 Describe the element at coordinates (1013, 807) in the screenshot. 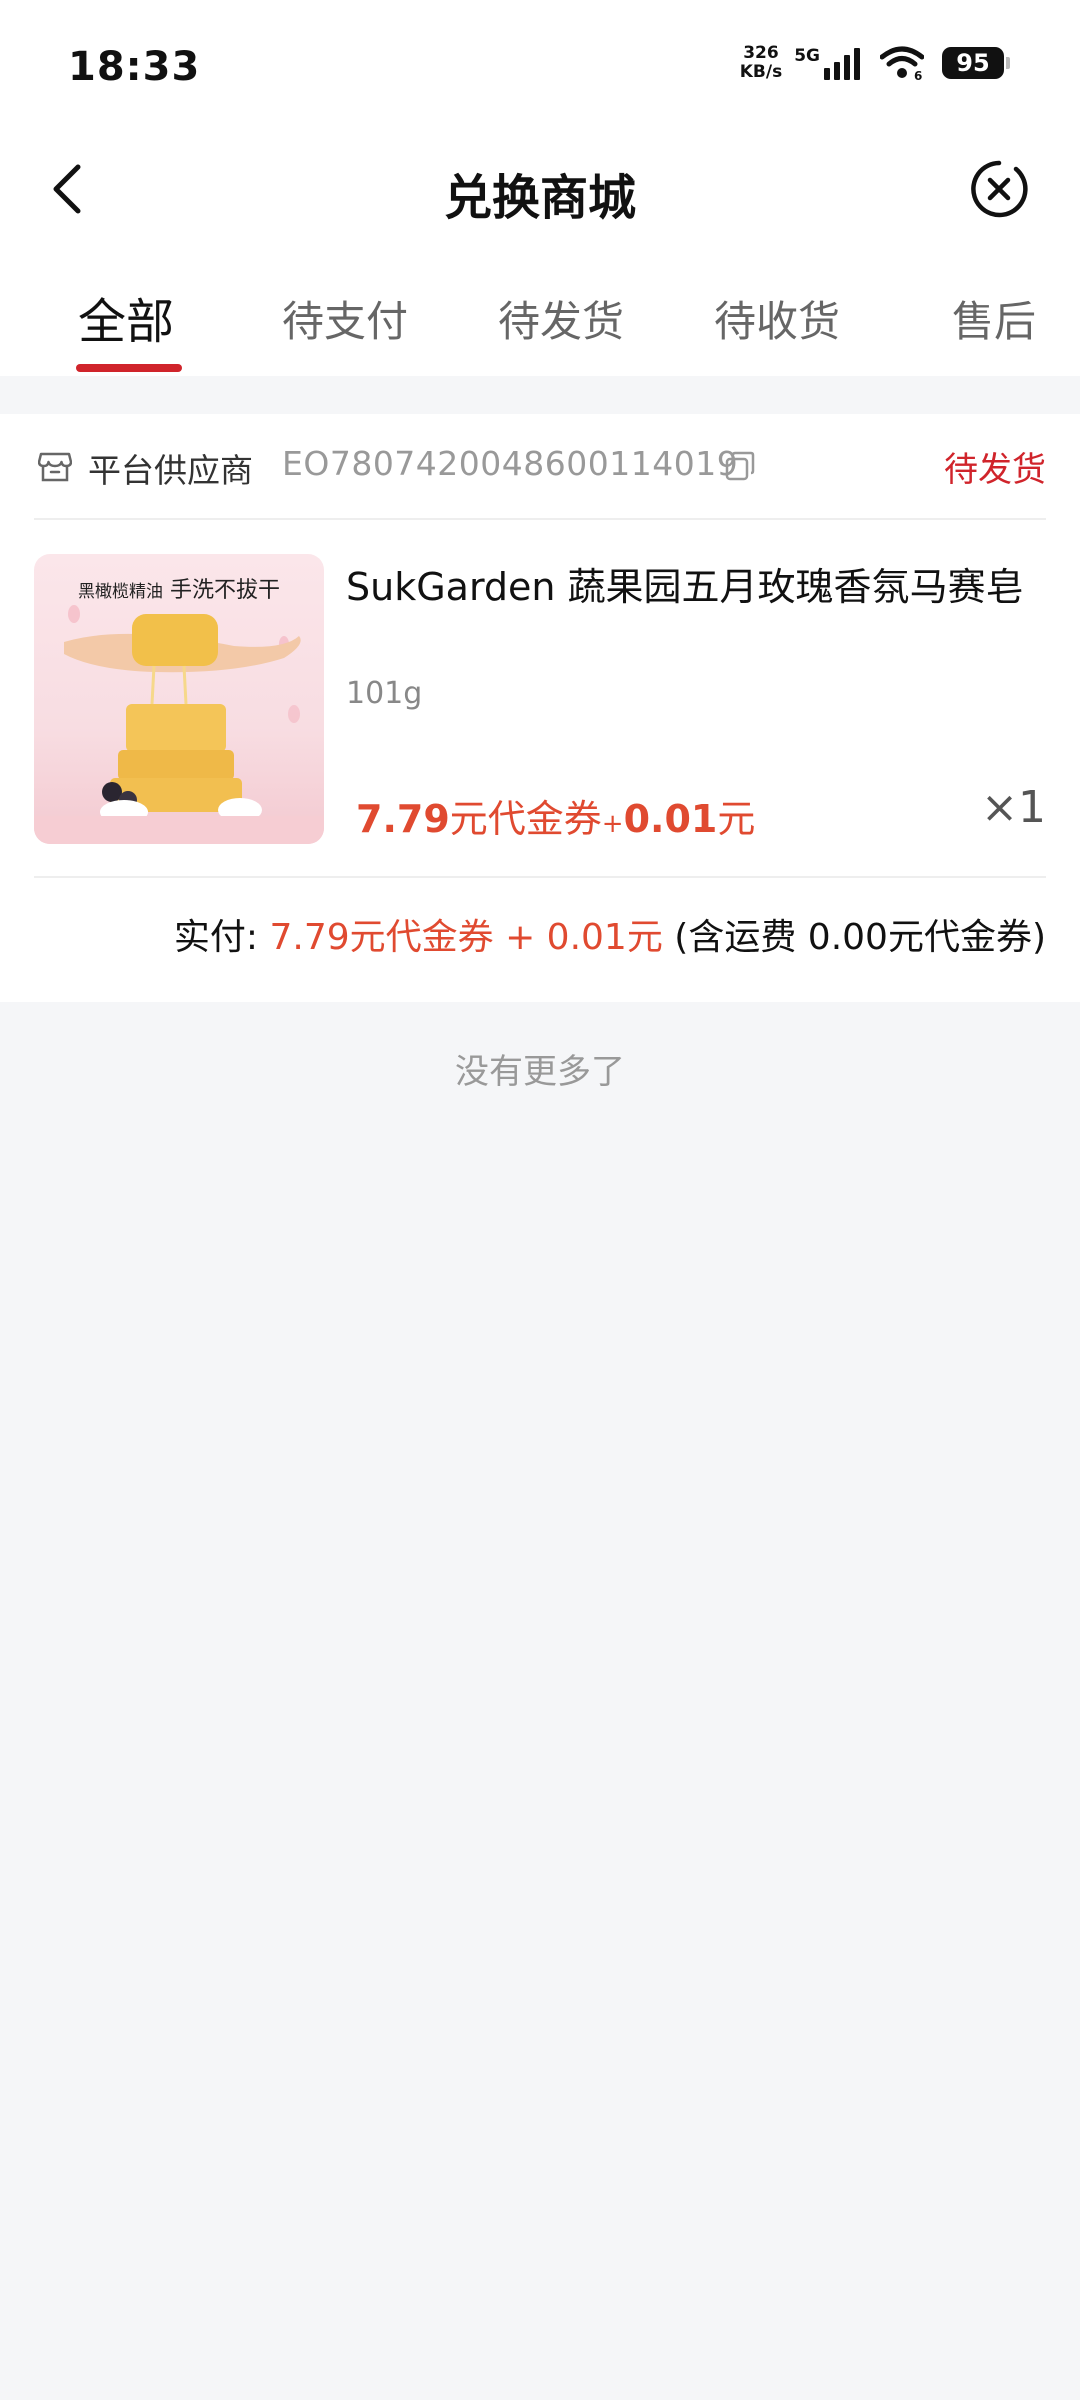

I see `product-quantity: ×1` at that location.